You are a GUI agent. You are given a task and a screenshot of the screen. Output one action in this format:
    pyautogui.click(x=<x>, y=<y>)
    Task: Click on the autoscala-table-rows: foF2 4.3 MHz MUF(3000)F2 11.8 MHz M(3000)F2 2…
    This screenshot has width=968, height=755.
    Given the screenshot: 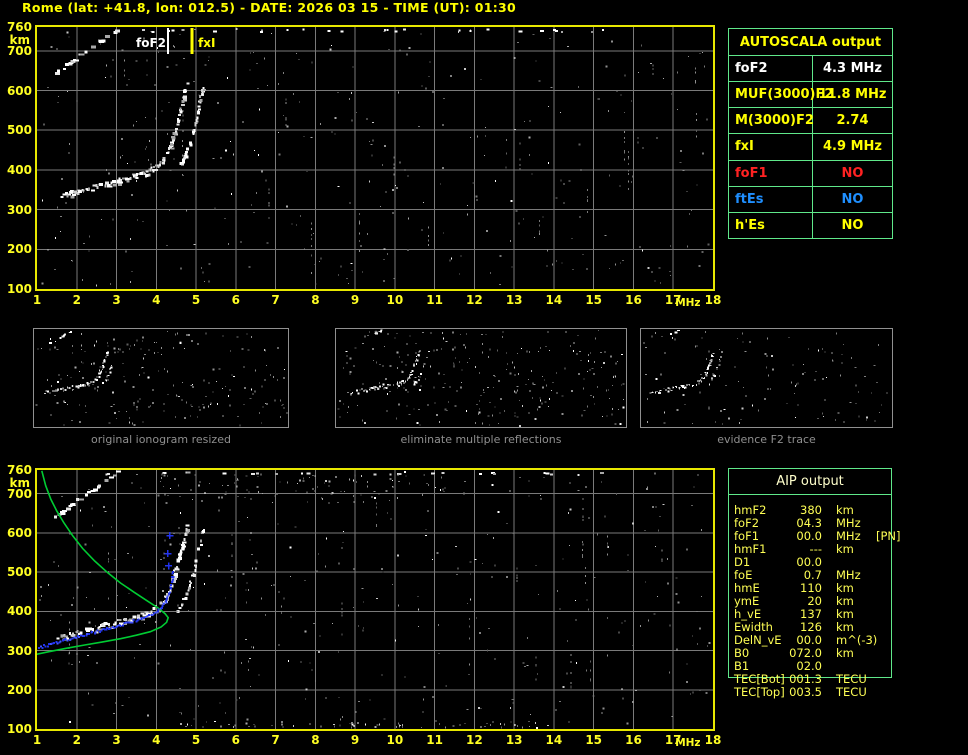 What is the action you would take?
    pyautogui.click(x=810, y=147)
    